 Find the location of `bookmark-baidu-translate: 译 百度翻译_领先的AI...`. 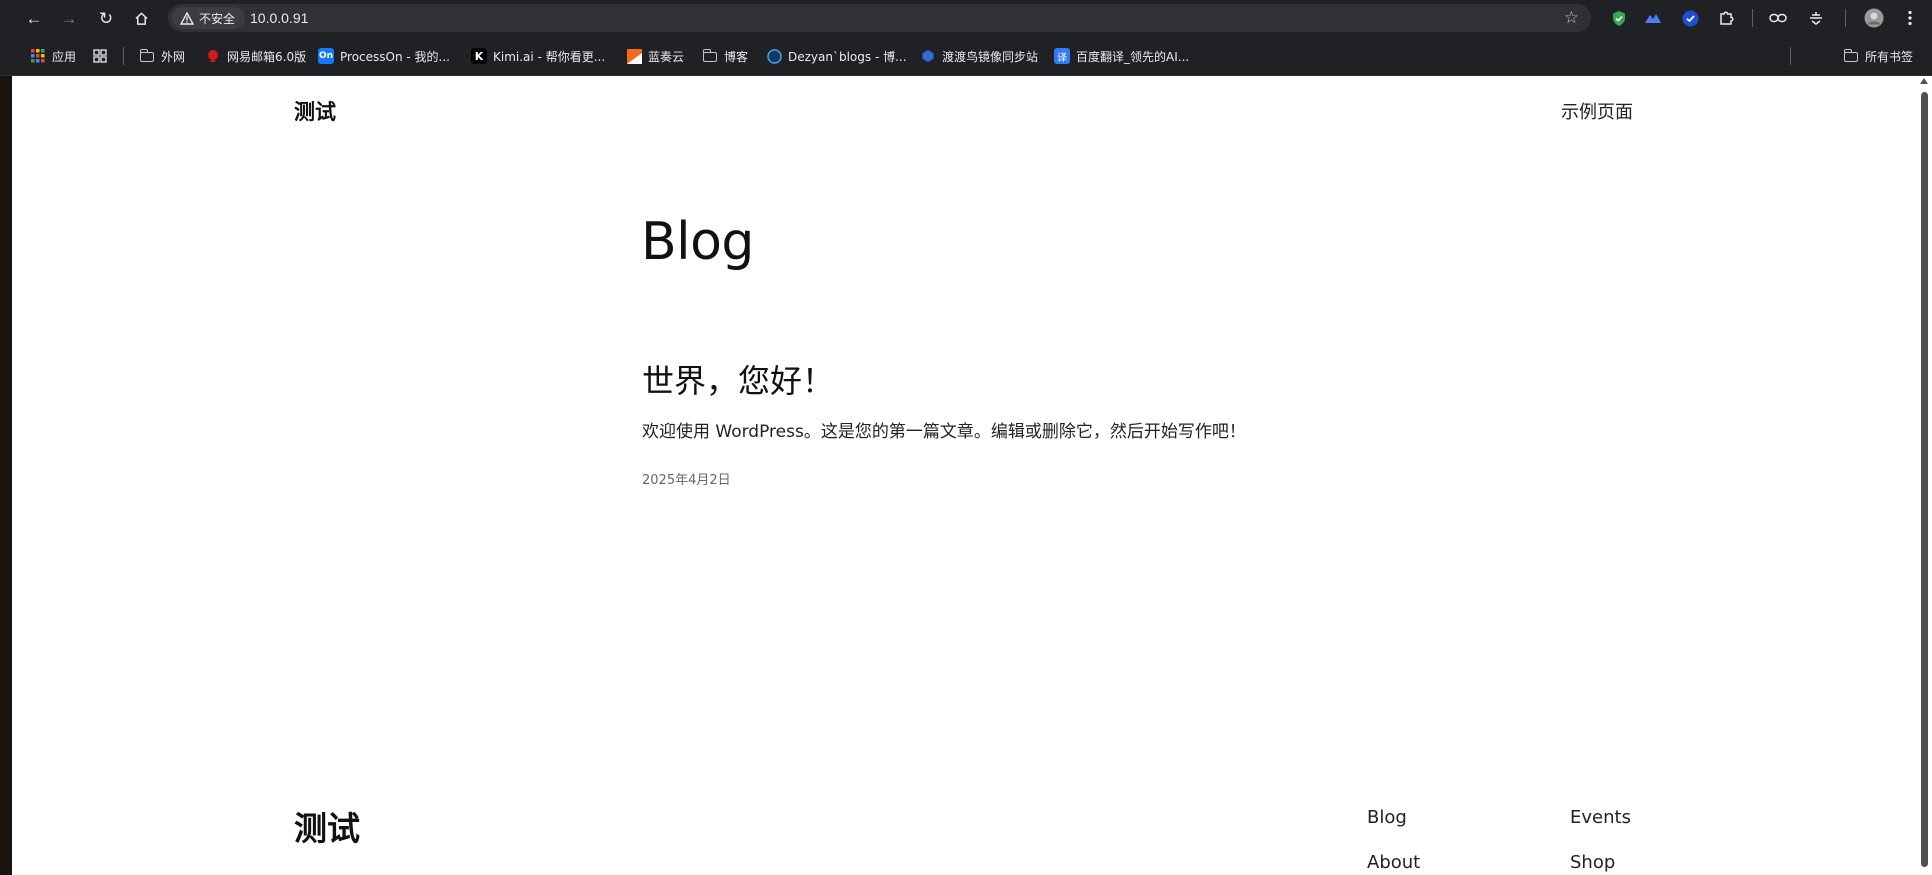

bookmark-baidu-translate: 译 百度翻译_领先的AI... is located at coordinates (1121, 56).